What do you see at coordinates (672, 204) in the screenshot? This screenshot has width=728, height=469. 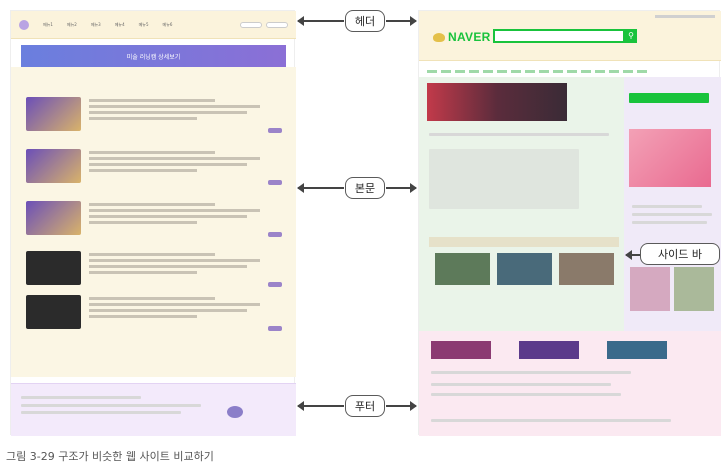 I see `right-site-sidebar` at bounding box center [672, 204].